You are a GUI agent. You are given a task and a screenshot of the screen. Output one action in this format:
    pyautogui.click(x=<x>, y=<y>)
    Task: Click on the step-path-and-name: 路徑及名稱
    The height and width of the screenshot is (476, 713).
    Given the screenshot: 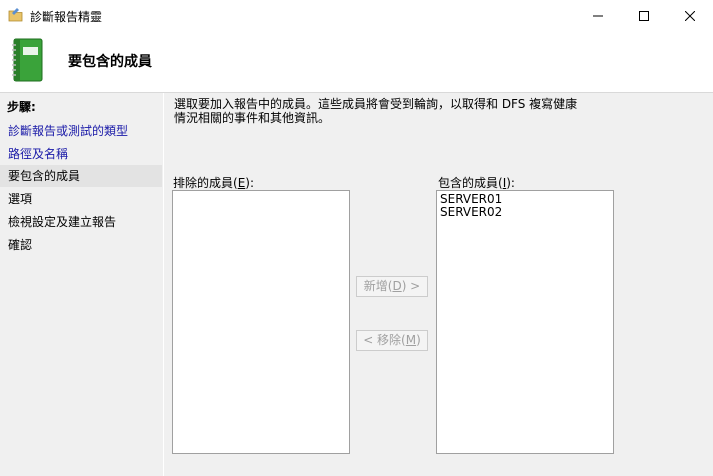 What is the action you would take?
    pyautogui.click(x=81, y=154)
    